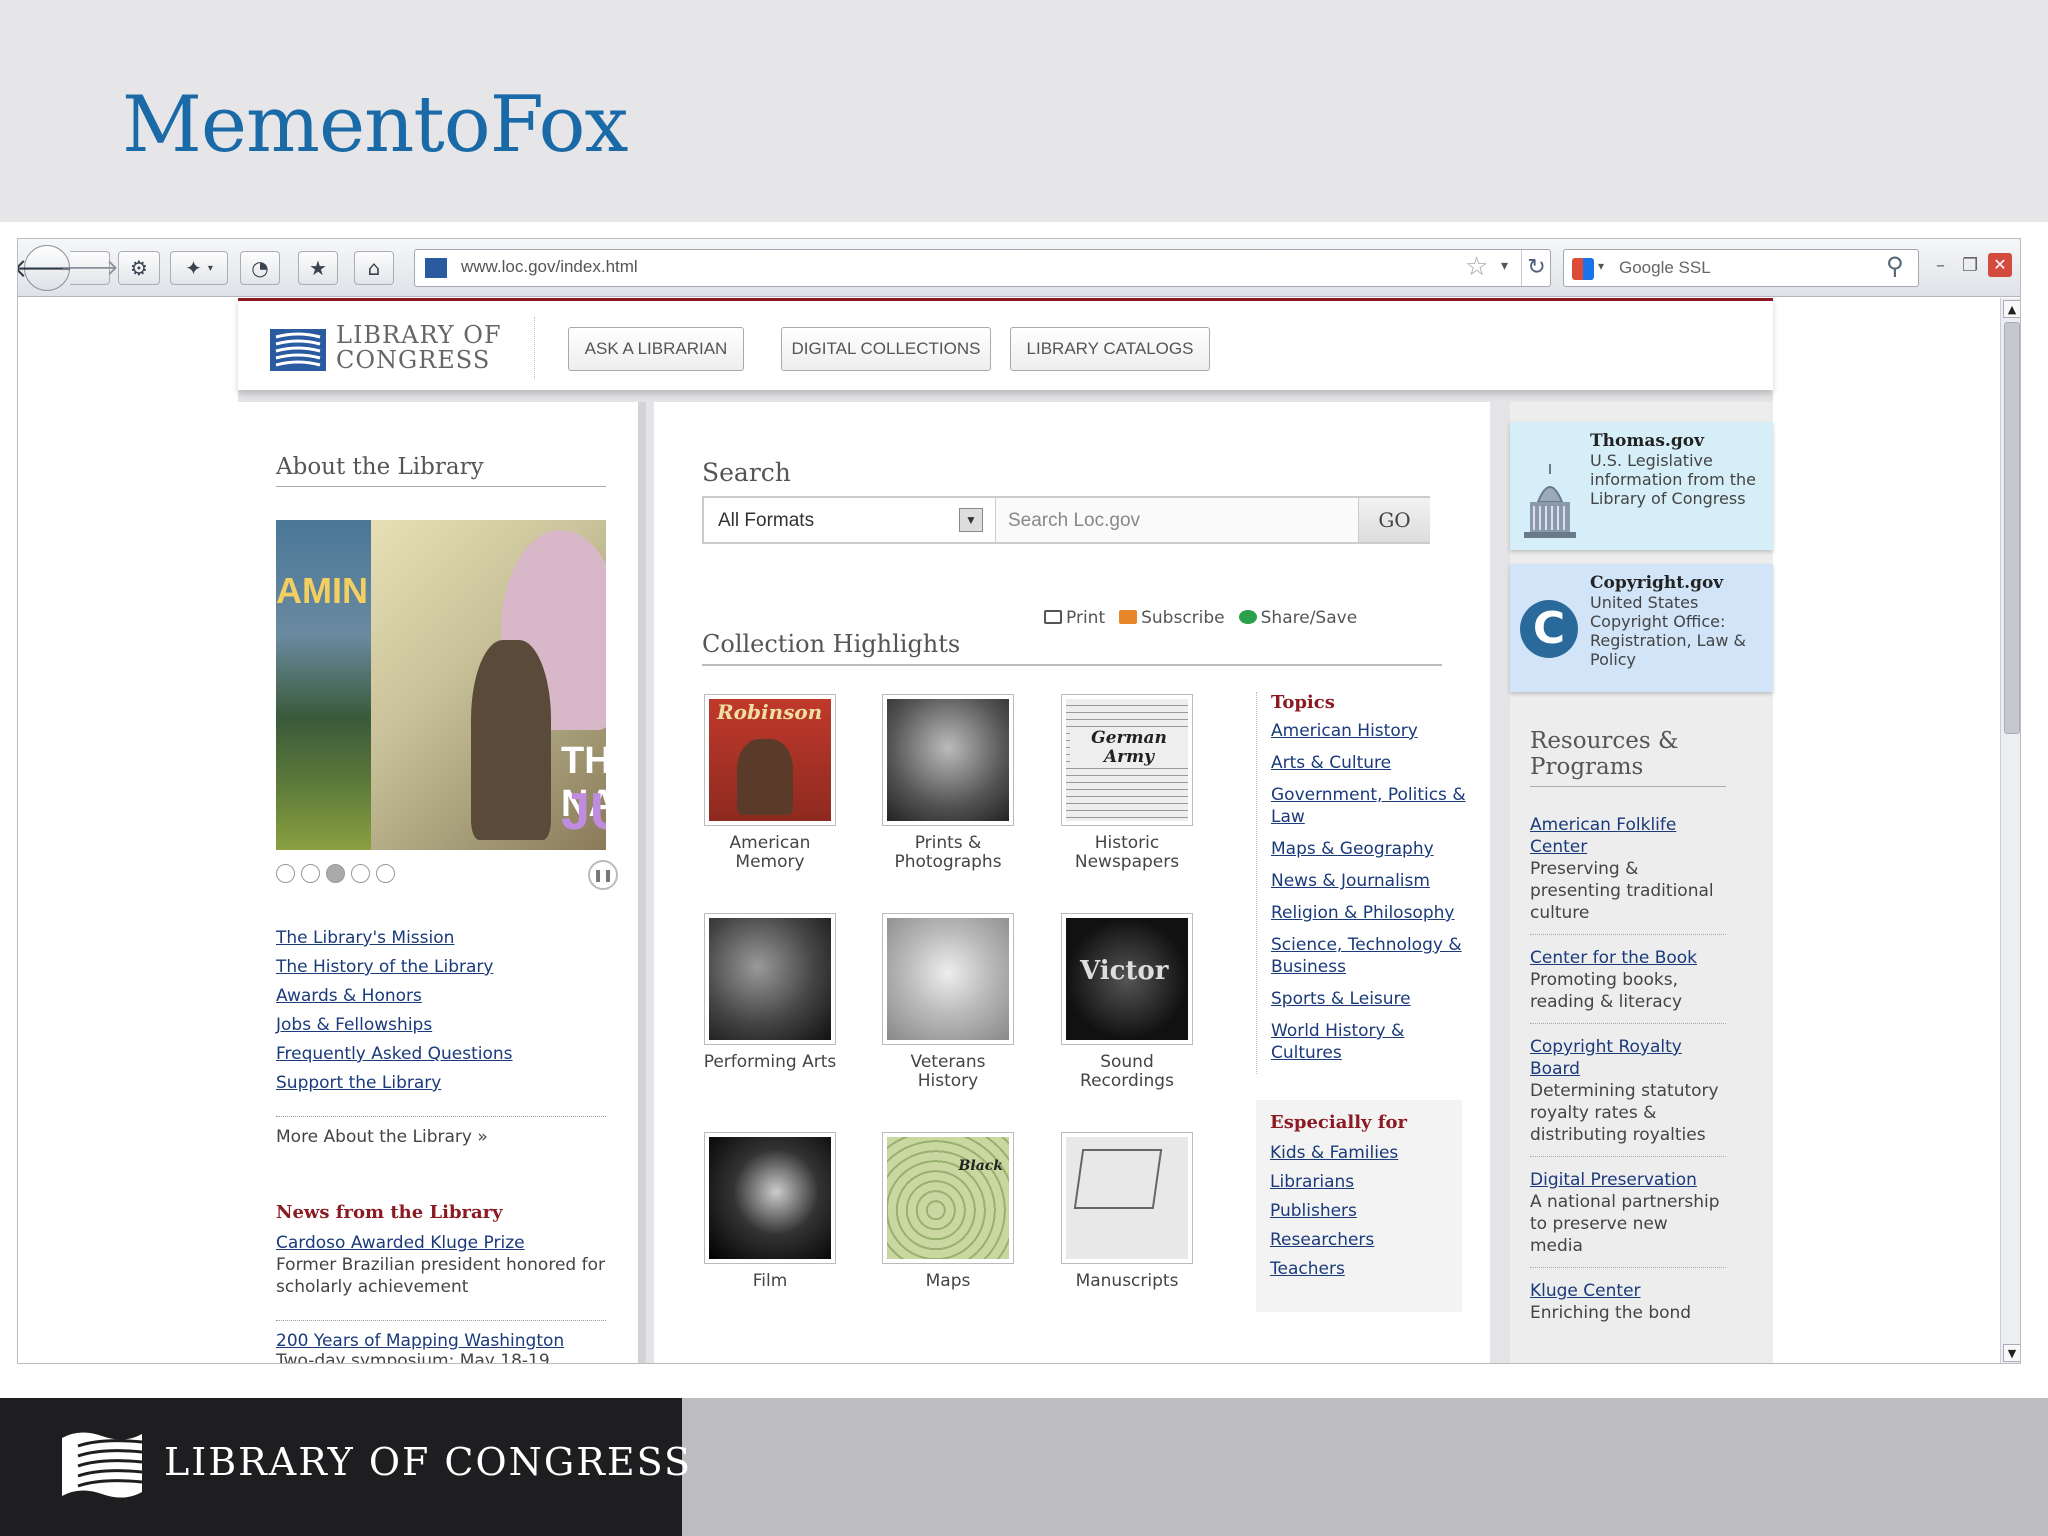 This screenshot has width=2048, height=1536. I want to click on subscribe-link: Subscribe, so click(1172, 618).